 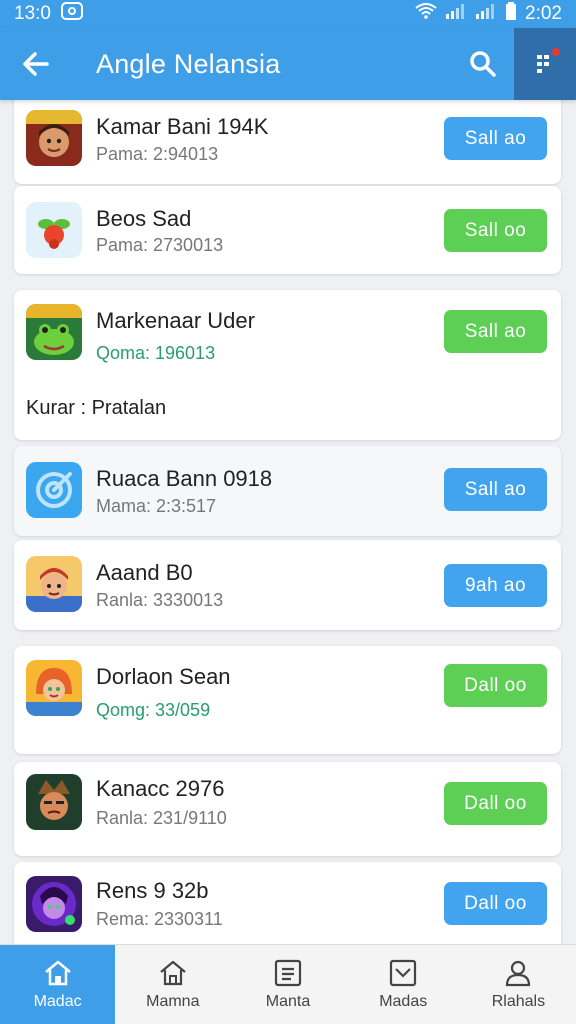 I want to click on nav-item-madac: Madac, so click(x=58, y=984).